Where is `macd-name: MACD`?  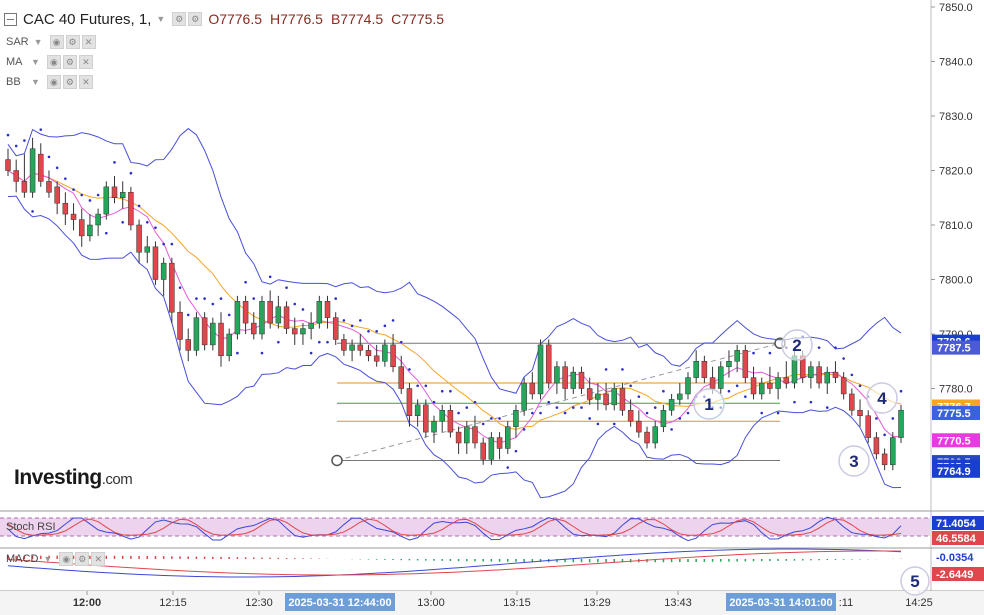
macd-name: MACD is located at coordinates (22, 559).